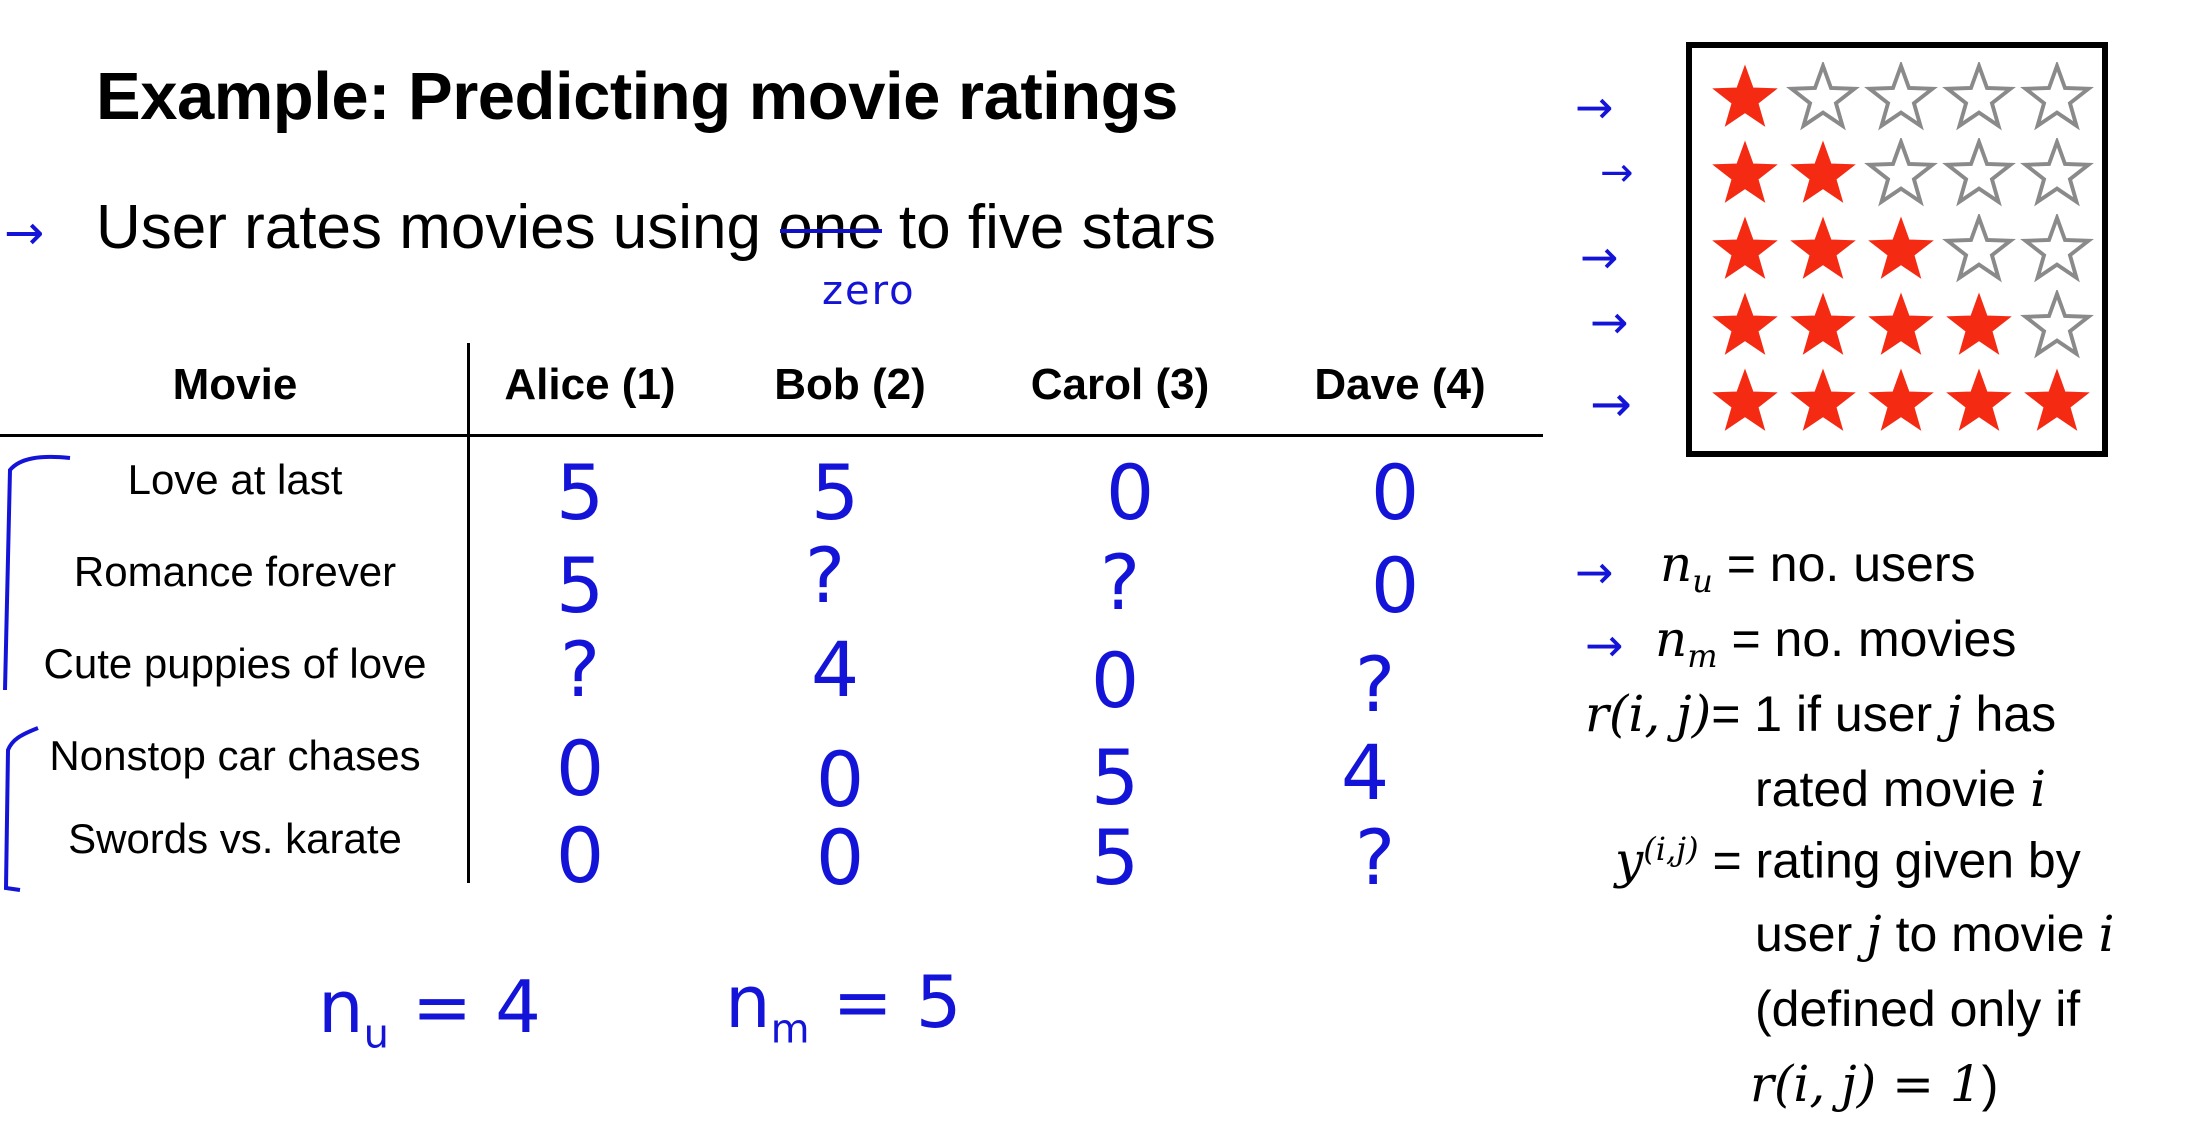 The image size is (2202, 1143). What do you see at coordinates (1120, 384) in the screenshot?
I see `header-carol: Carol (3)` at bounding box center [1120, 384].